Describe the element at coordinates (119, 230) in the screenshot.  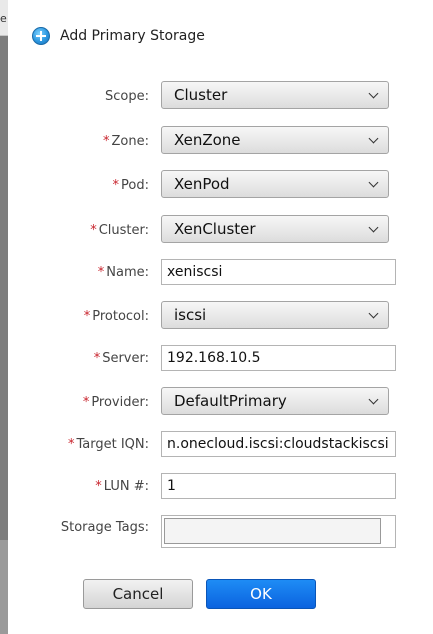
I see `cluster-label: * Cluster:` at that location.